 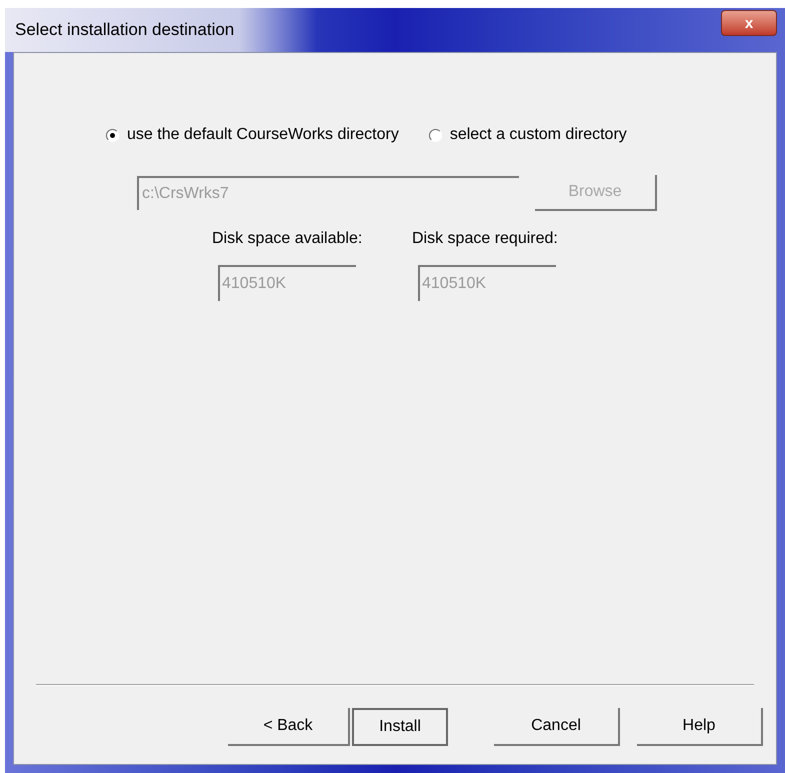 I want to click on radio-label: select a custom directory, so click(x=538, y=135).